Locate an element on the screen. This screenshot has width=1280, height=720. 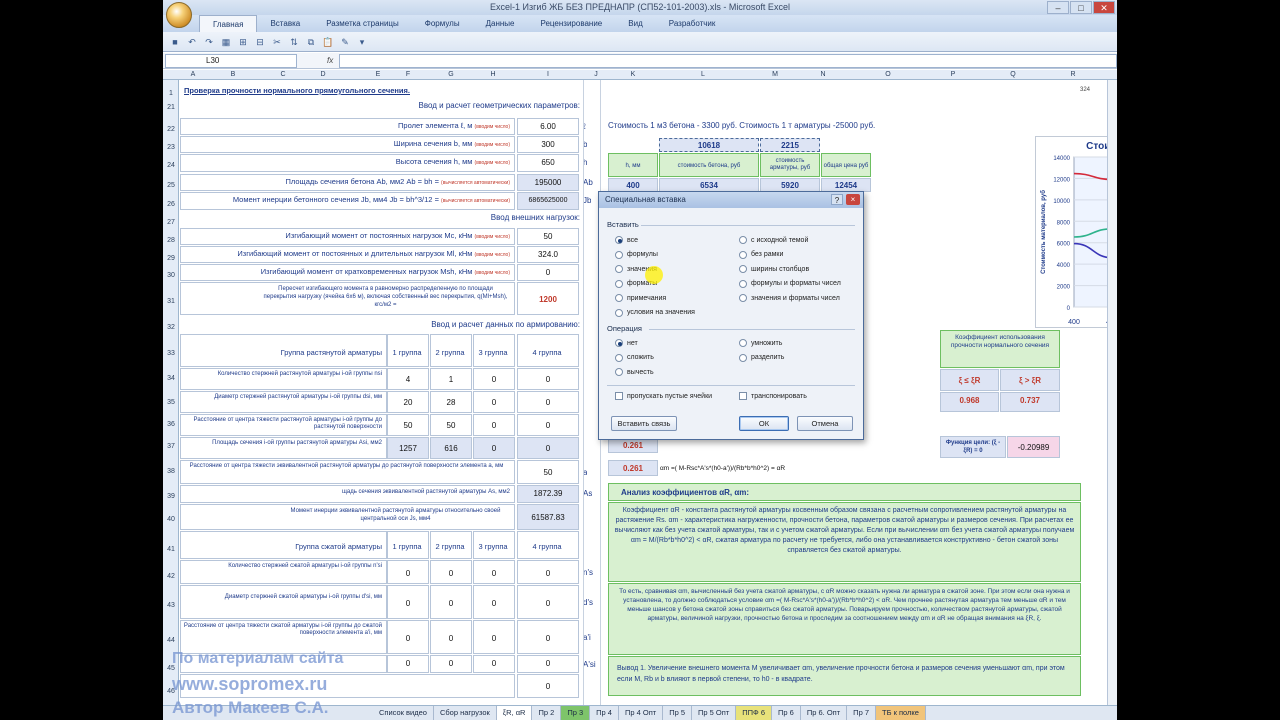
sheet-tab: ППФ 6 is located at coordinates (754, 713).